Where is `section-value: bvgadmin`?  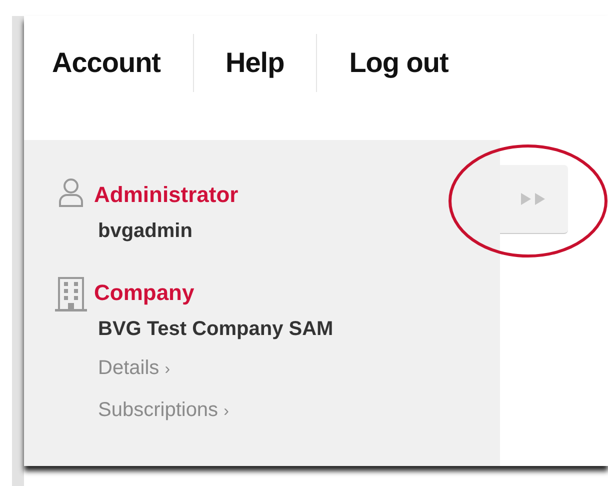
section-value: bvgadmin is located at coordinates (145, 231).